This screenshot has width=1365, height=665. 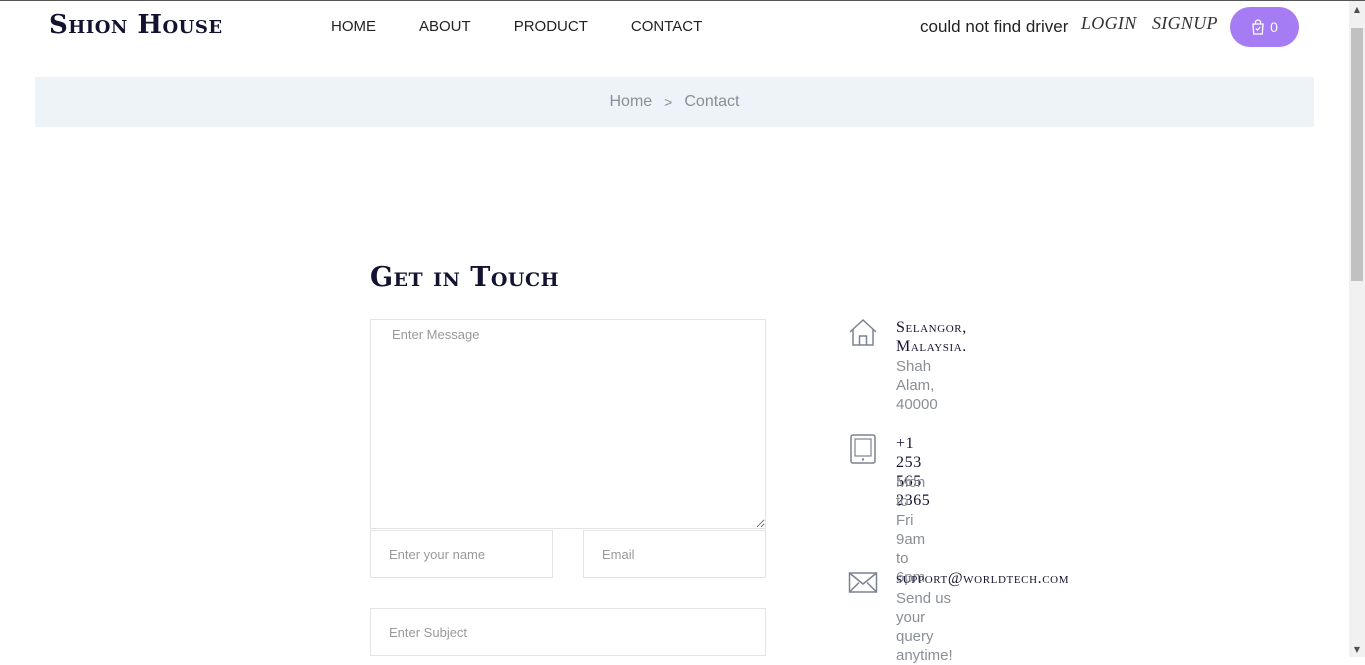 What do you see at coordinates (568, 632) in the screenshot?
I see `subject-field` at bounding box center [568, 632].